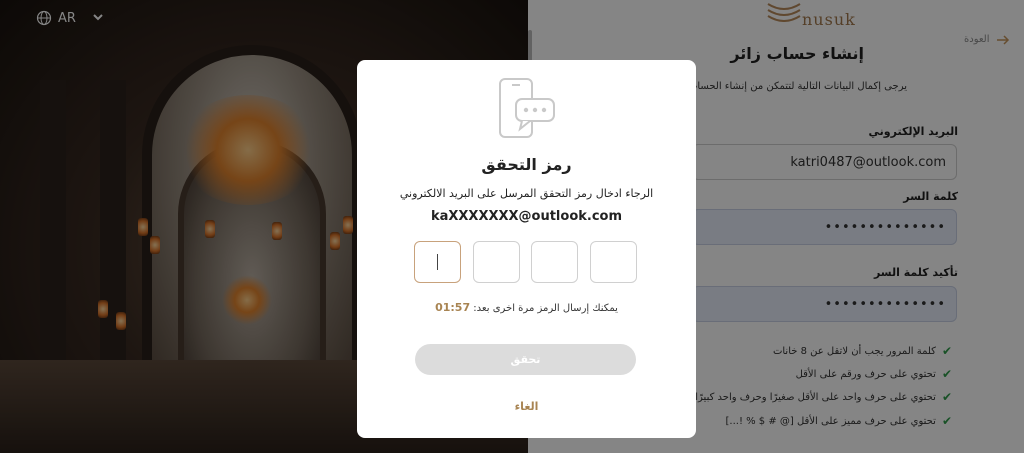 This screenshot has height=453, width=1024. I want to click on resend-text: يمكنك إرسال الرمز مرة اخرى بعد:, so click(545, 308).